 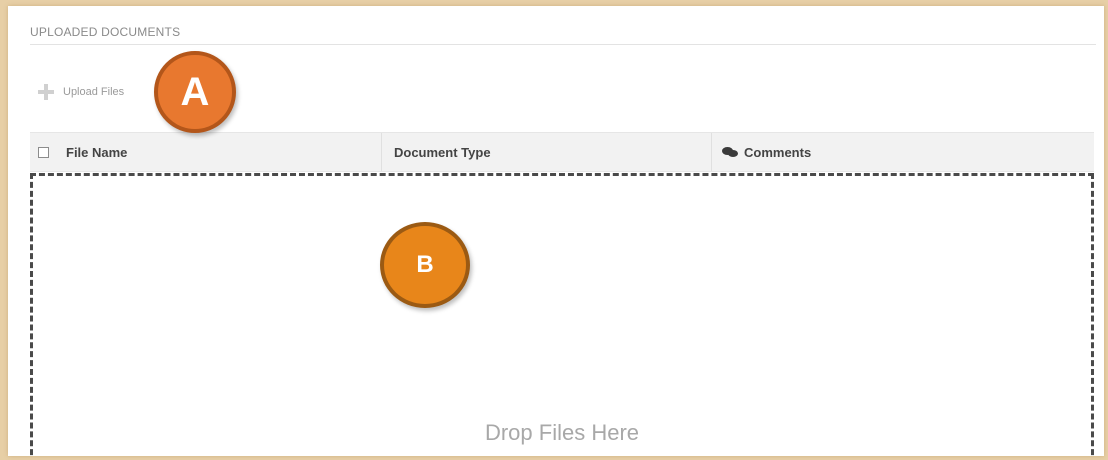 I want to click on upload-files-label: Upload Files, so click(x=94, y=92).